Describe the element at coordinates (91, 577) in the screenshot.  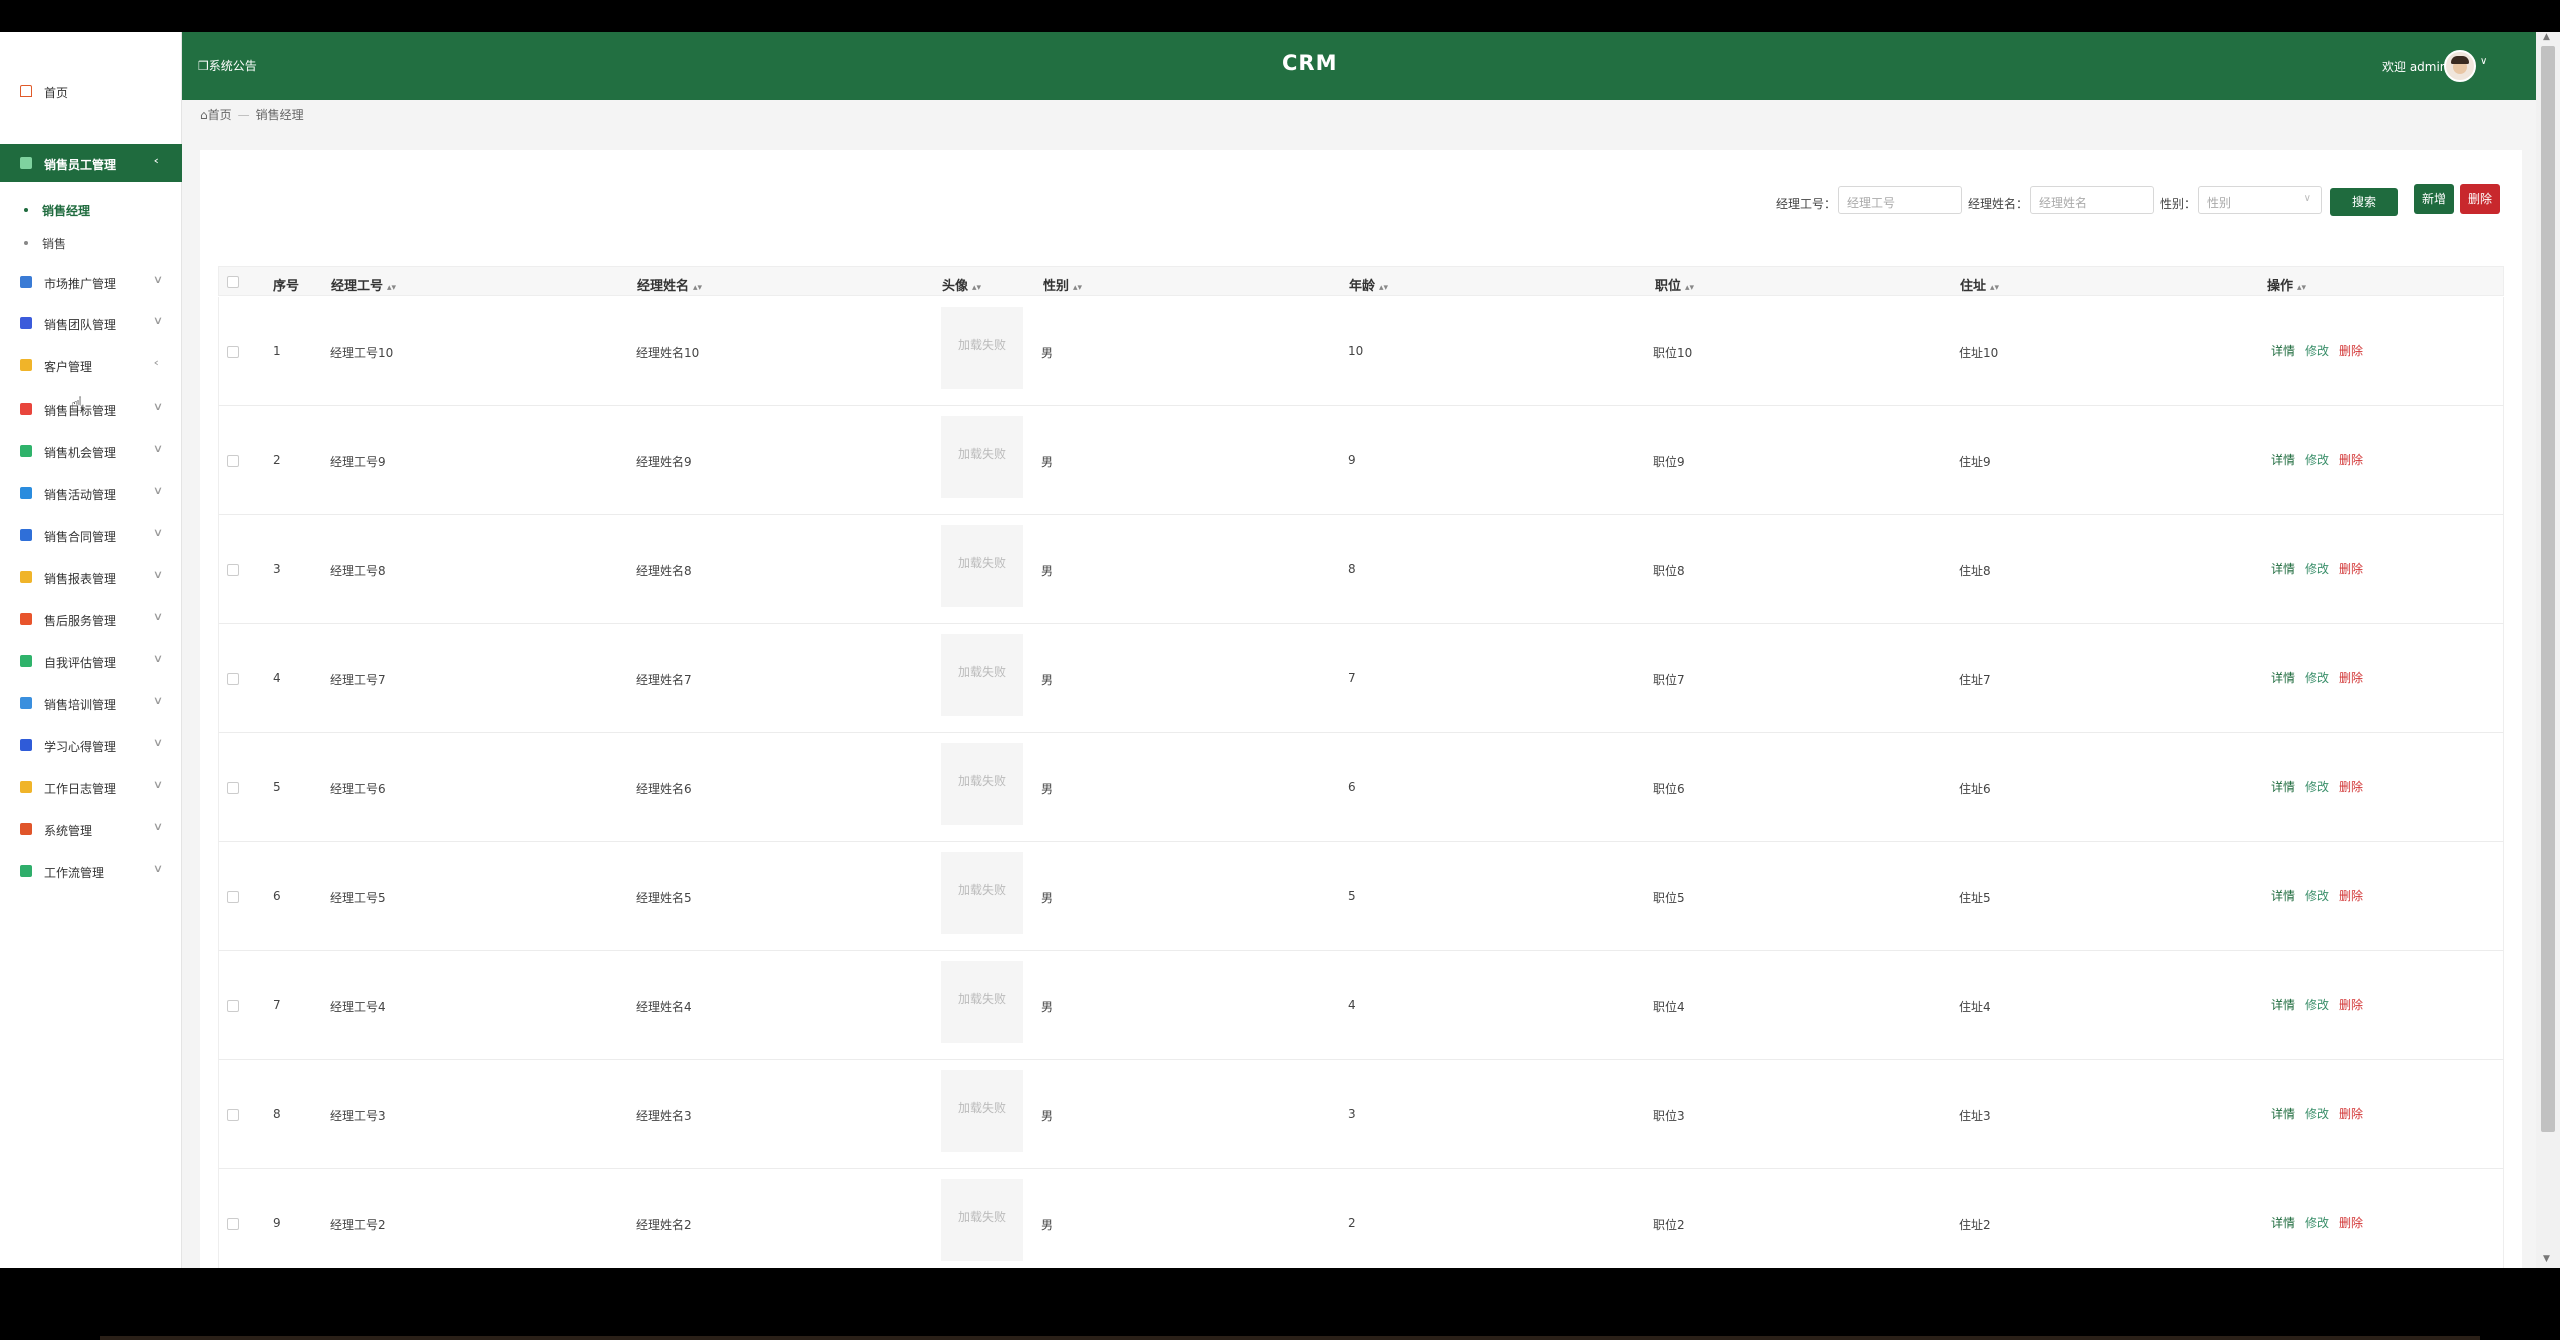
I see `sidebar-item-group: 销售报表管理 ∨` at that location.